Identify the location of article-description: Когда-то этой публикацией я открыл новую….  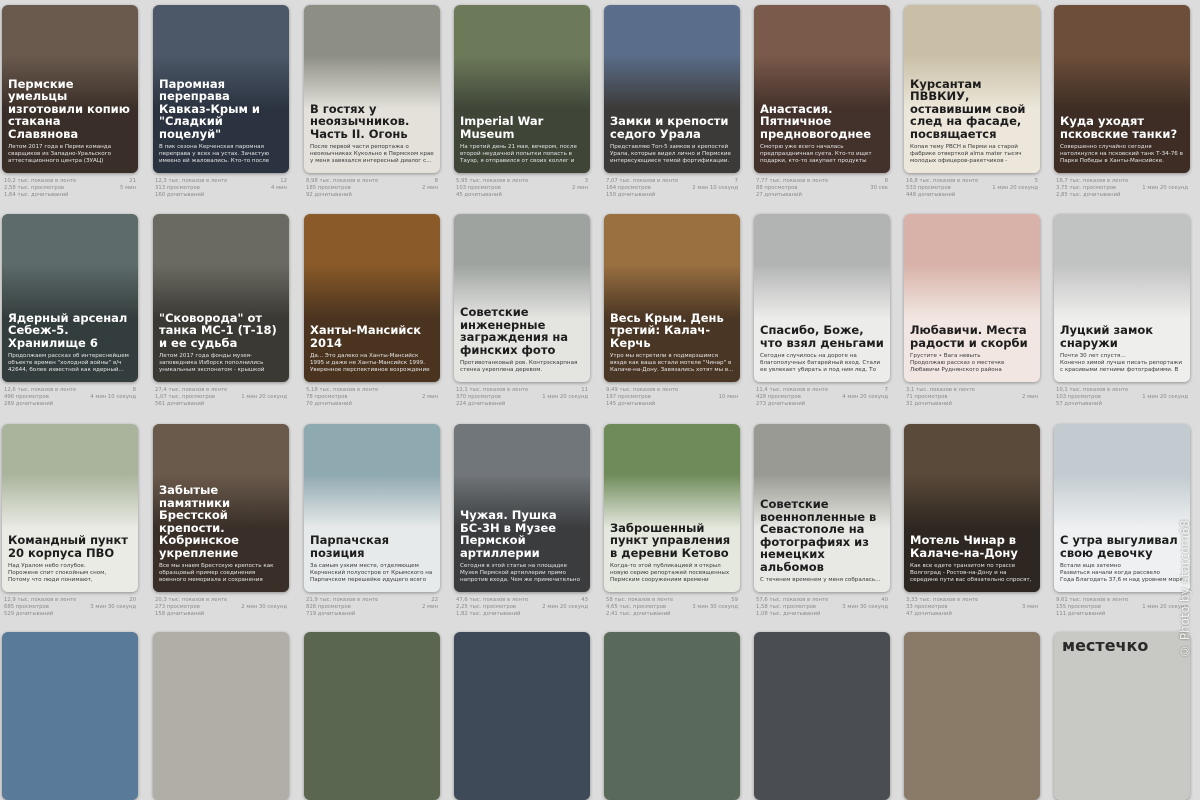
(670, 573).